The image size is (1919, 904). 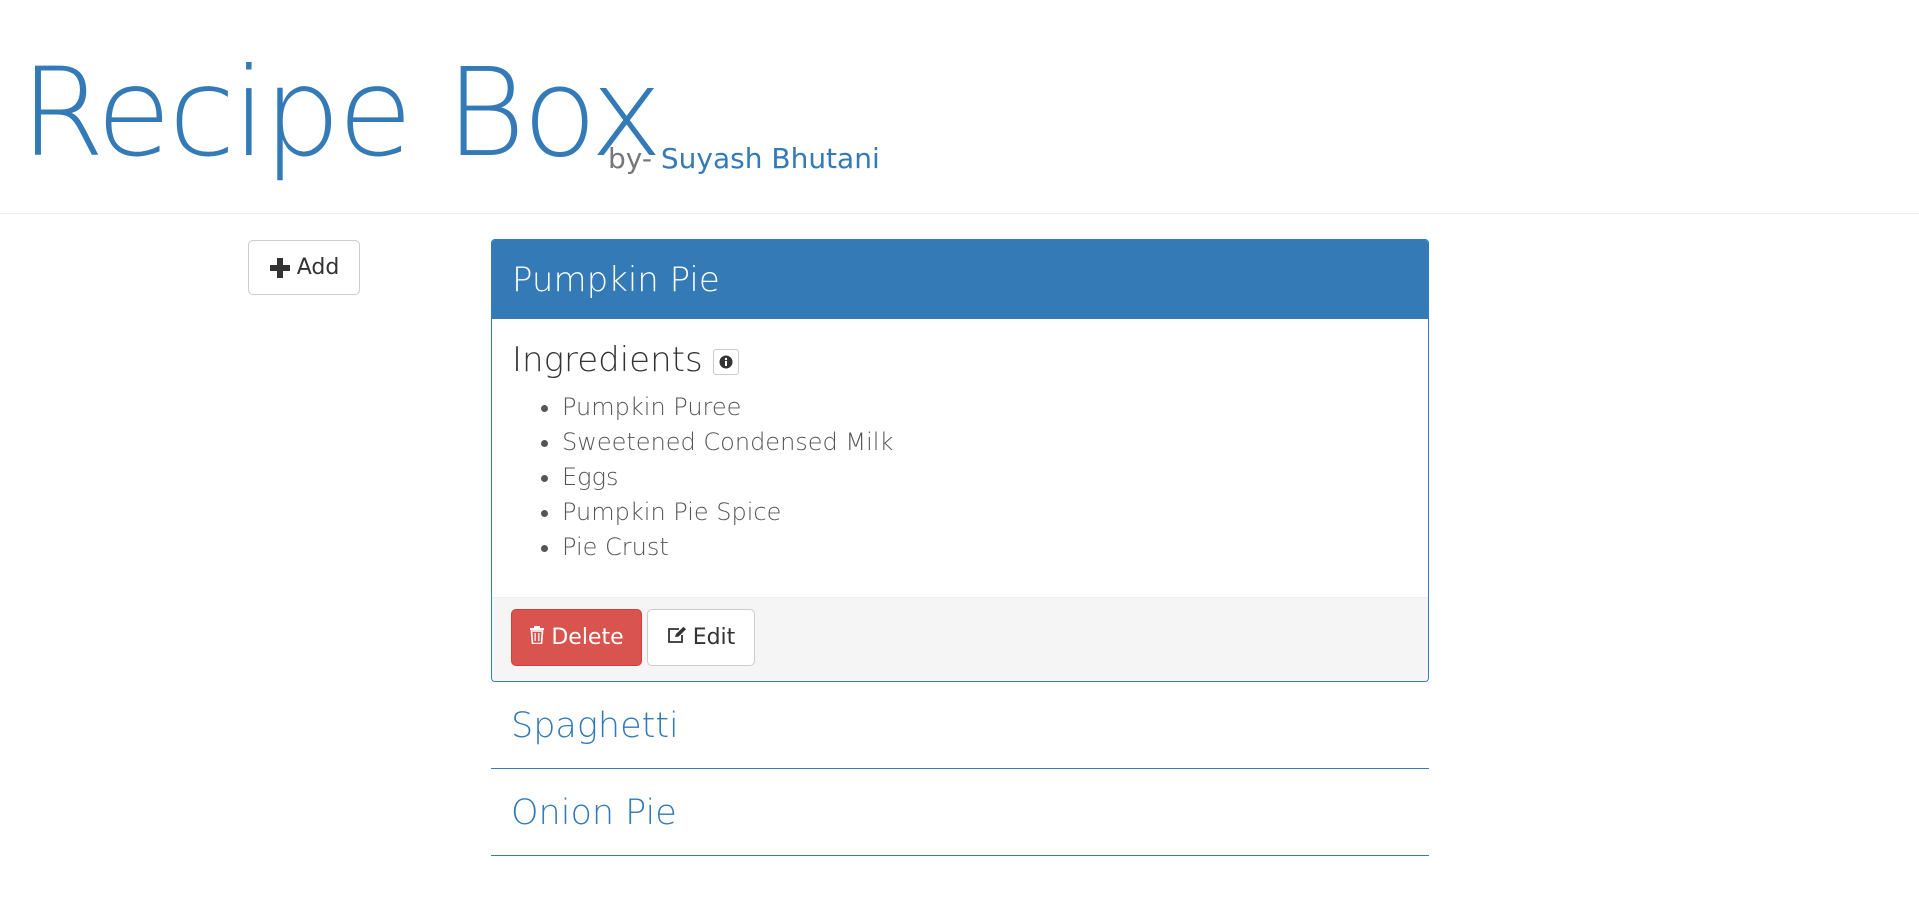 I want to click on ingredient-item: Eggs, so click(x=727, y=477).